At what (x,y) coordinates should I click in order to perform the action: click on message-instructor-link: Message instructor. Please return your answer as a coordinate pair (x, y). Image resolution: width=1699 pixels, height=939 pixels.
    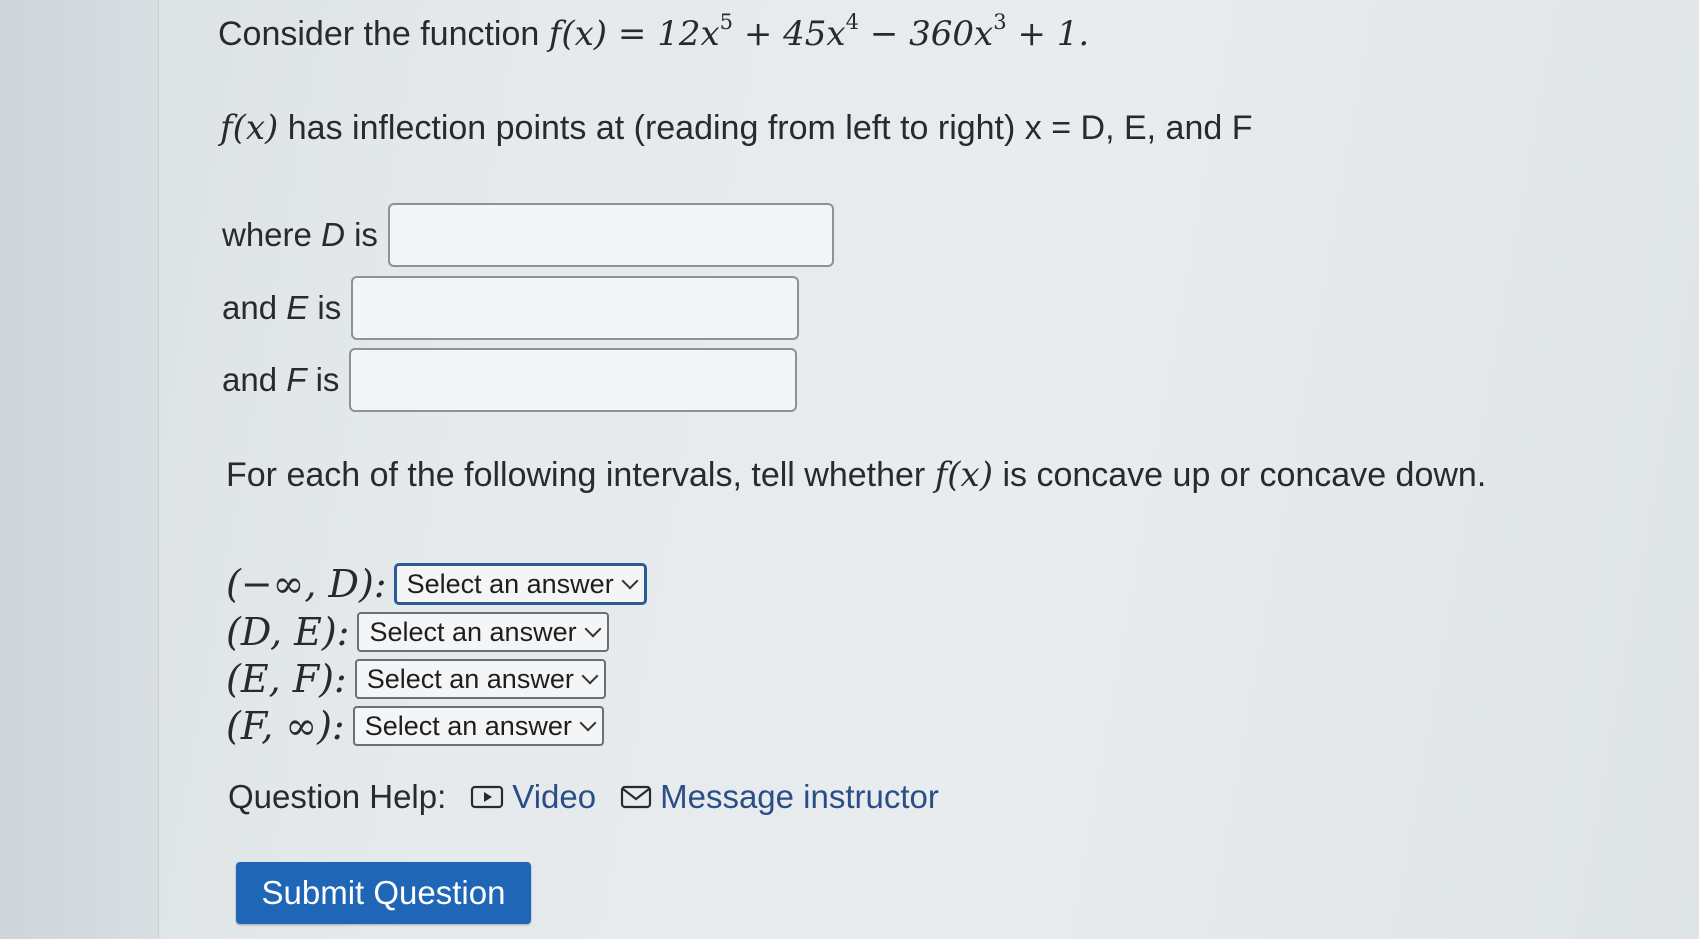
    Looking at the image, I should click on (779, 797).